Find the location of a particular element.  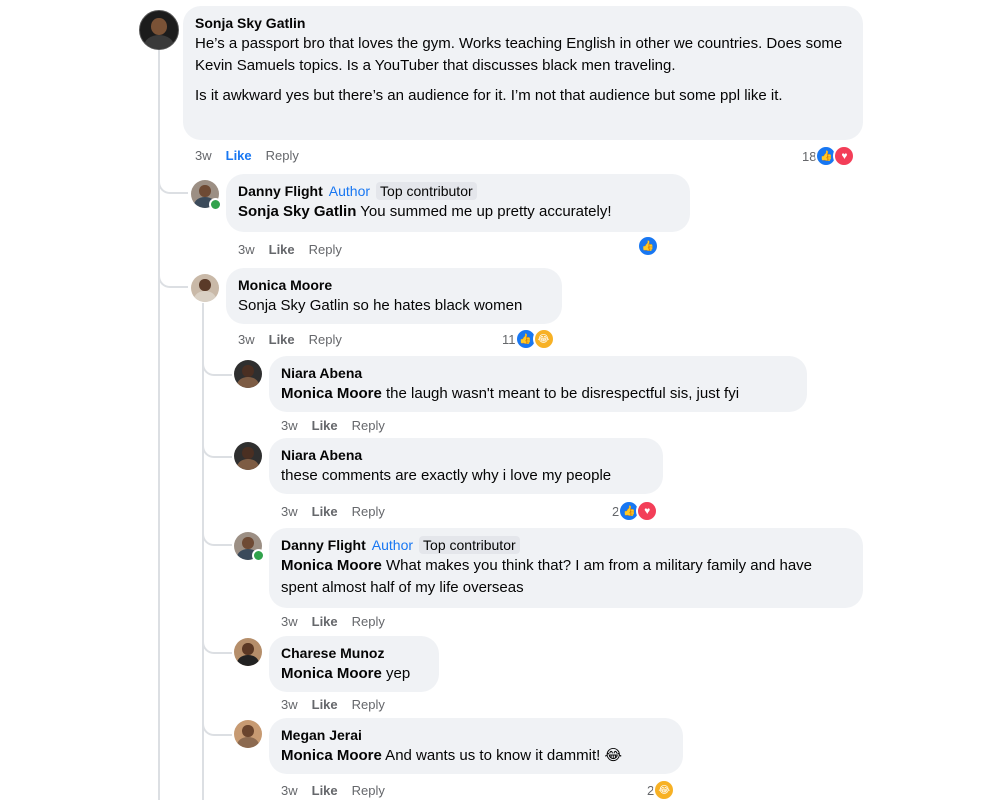

reaction-count: 18 is located at coordinates (809, 156).